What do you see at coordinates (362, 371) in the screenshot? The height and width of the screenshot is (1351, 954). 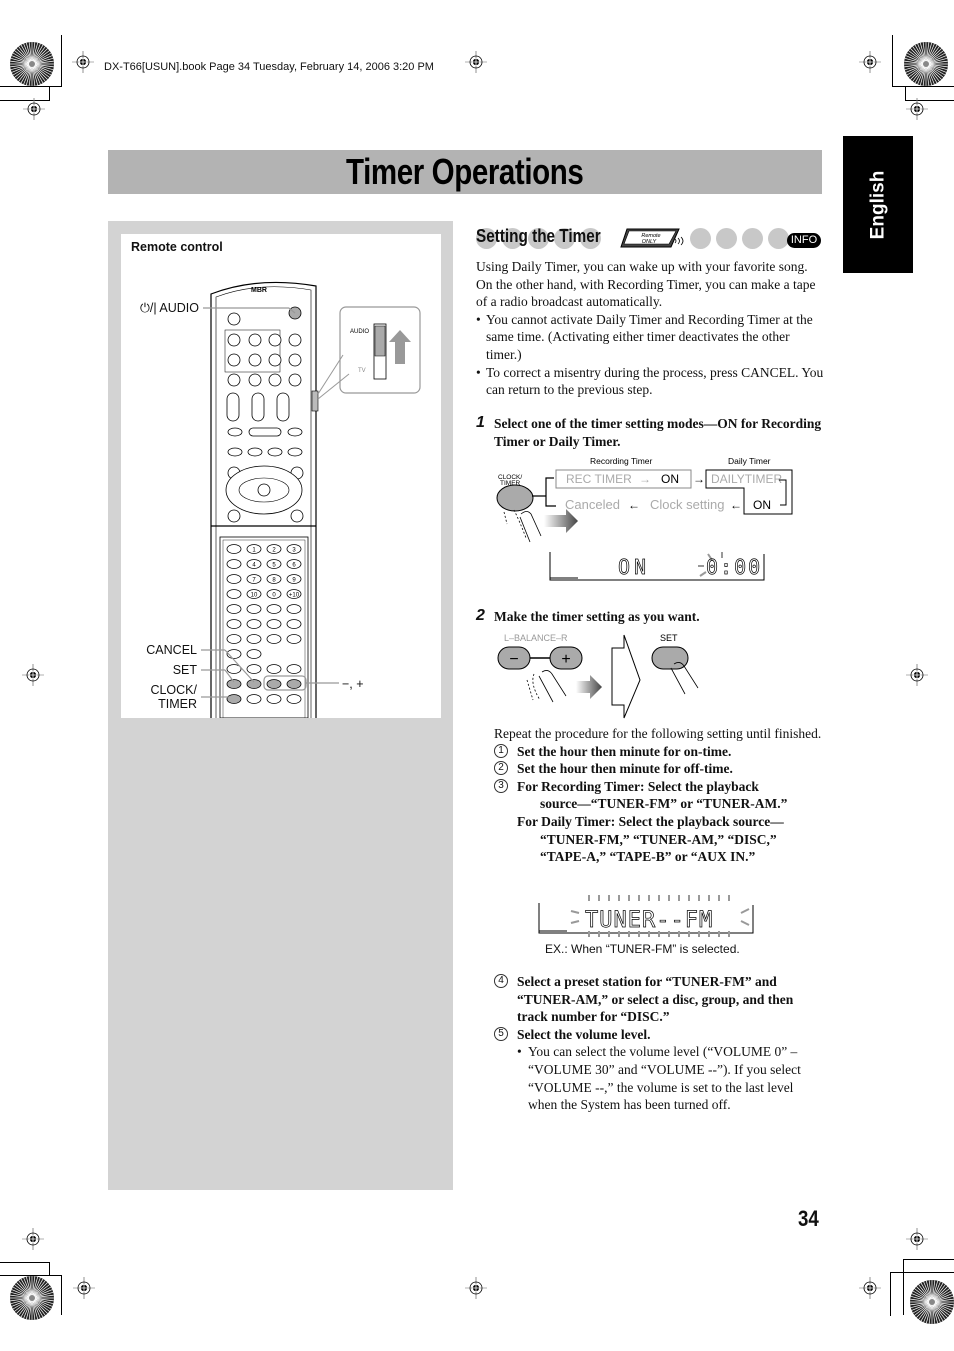 I see `switch-label-tv: TV` at bounding box center [362, 371].